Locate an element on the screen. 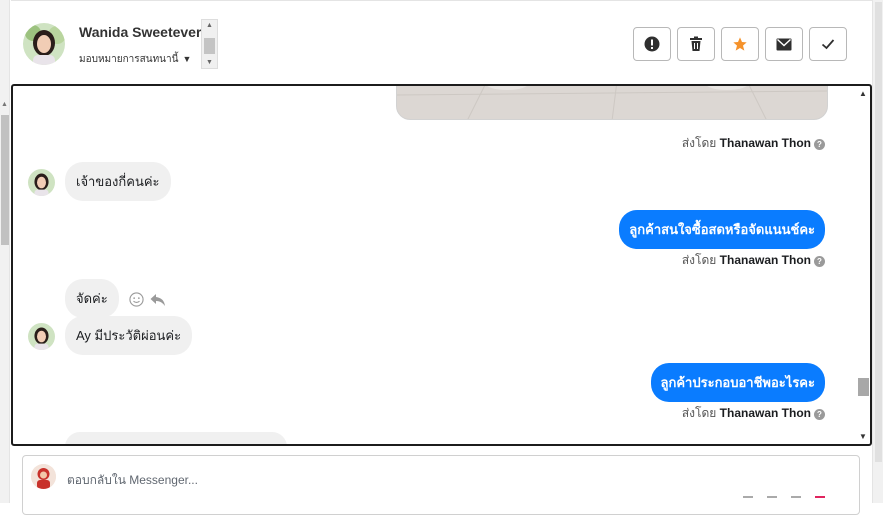 The width and height of the screenshot is (883, 515). page-scrollbar-left: ▲ is located at coordinates (5, 251).